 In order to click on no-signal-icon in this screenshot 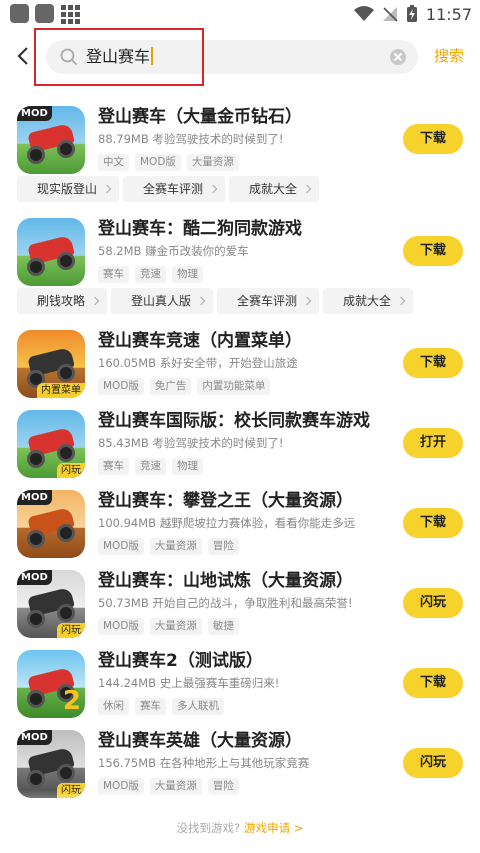, I will do `click(390, 14)`.